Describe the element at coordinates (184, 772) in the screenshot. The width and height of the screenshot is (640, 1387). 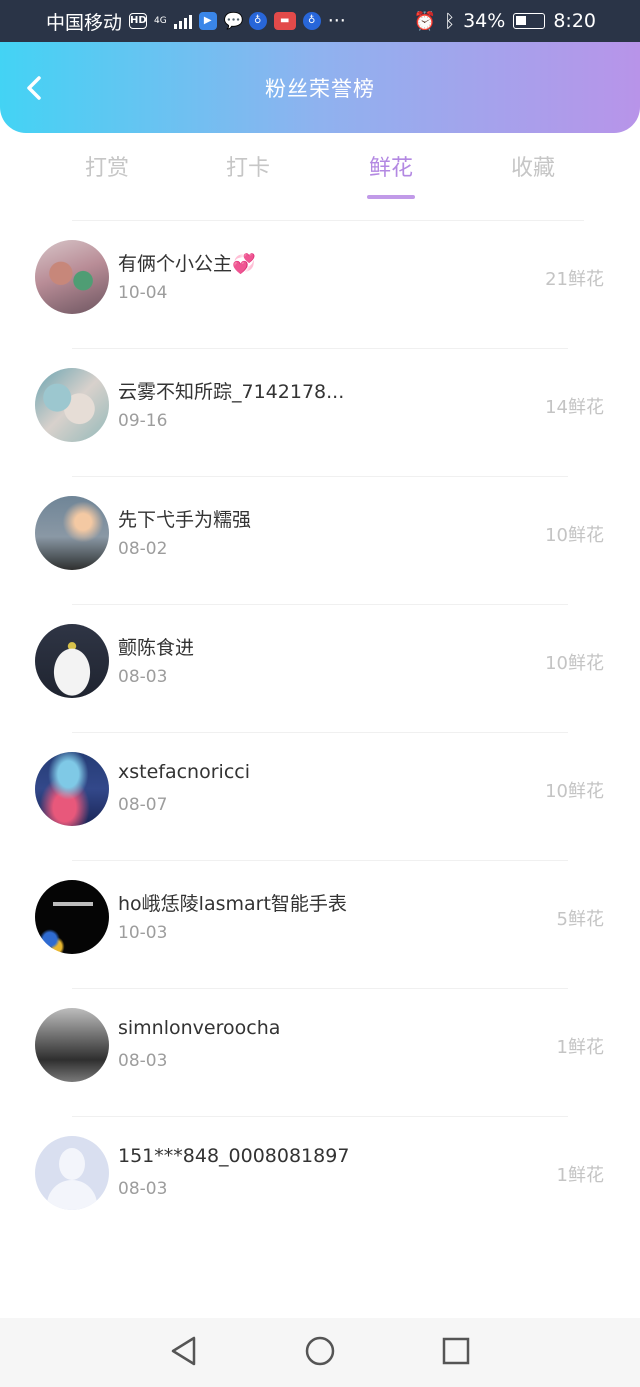
I see `fan-name: xstefacnoricci` at that location.